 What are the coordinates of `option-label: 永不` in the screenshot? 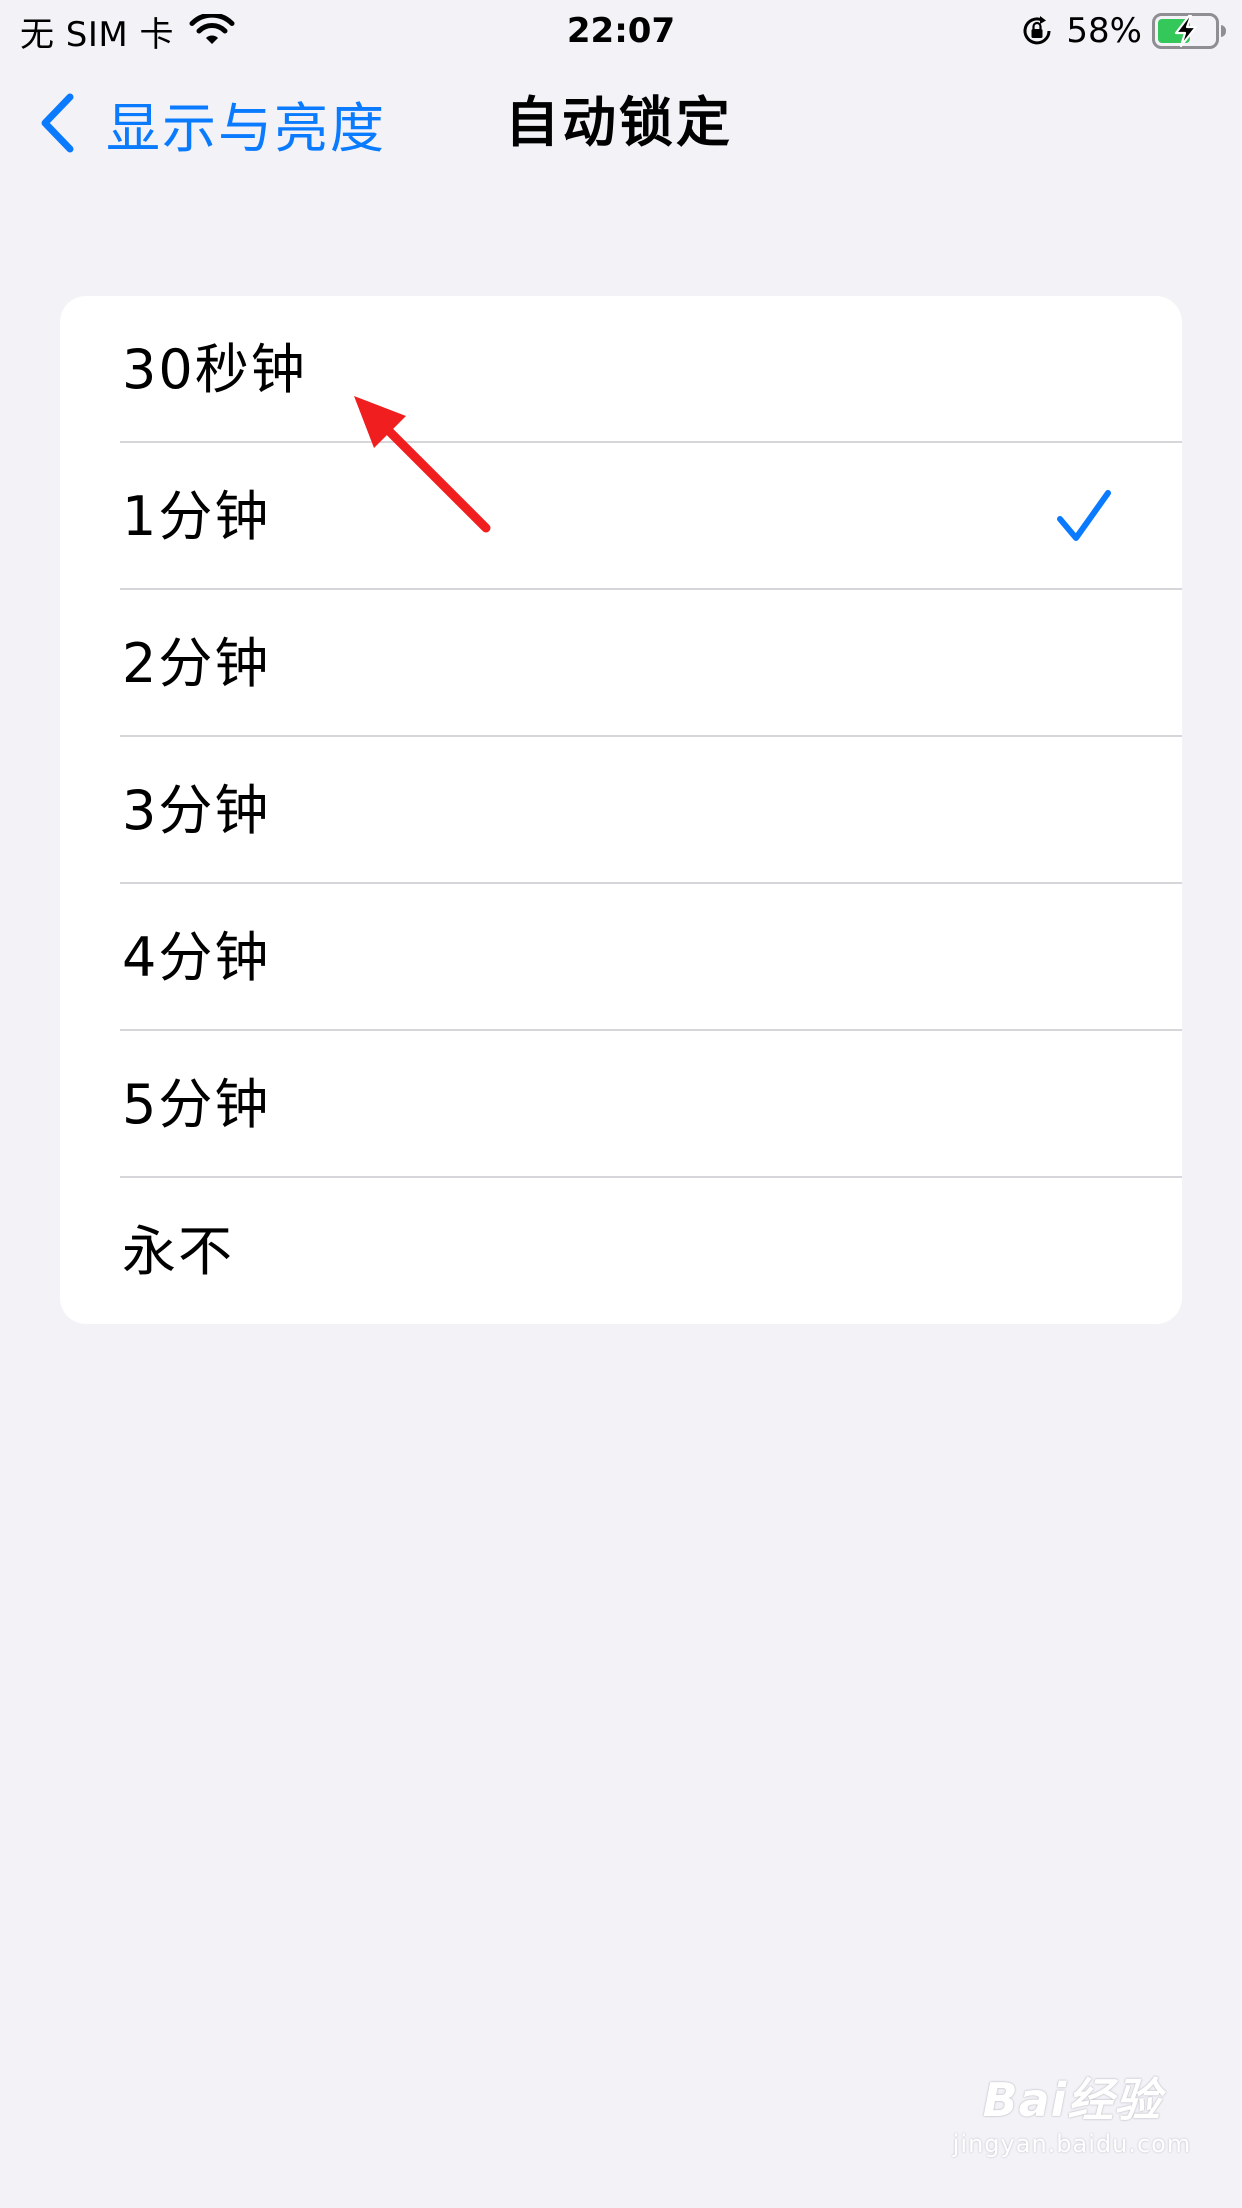 It's located at (178, 1251).